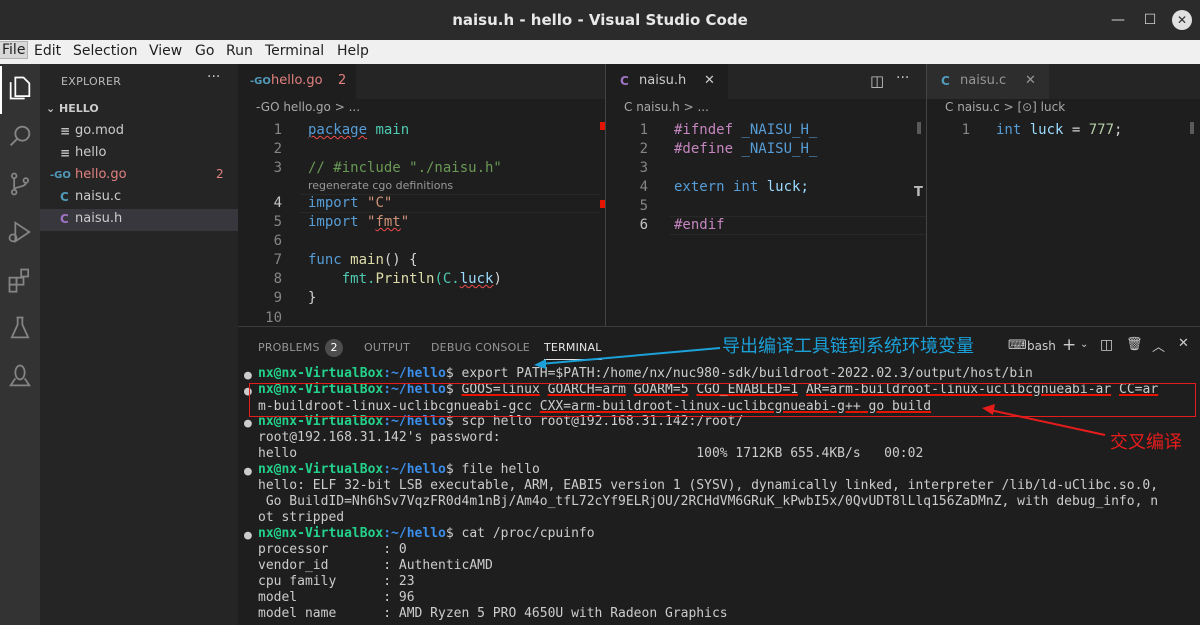 This screenshot has height=625, width=1200. What do you see at coordinates (540, 364) in the screenshot?
I see `annotation-arrowhead-blue` at bounding box center [540, 364].